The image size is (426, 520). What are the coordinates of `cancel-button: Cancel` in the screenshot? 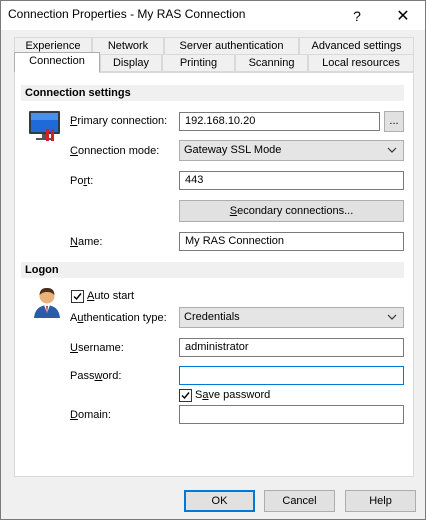 It's located at (299, 501).